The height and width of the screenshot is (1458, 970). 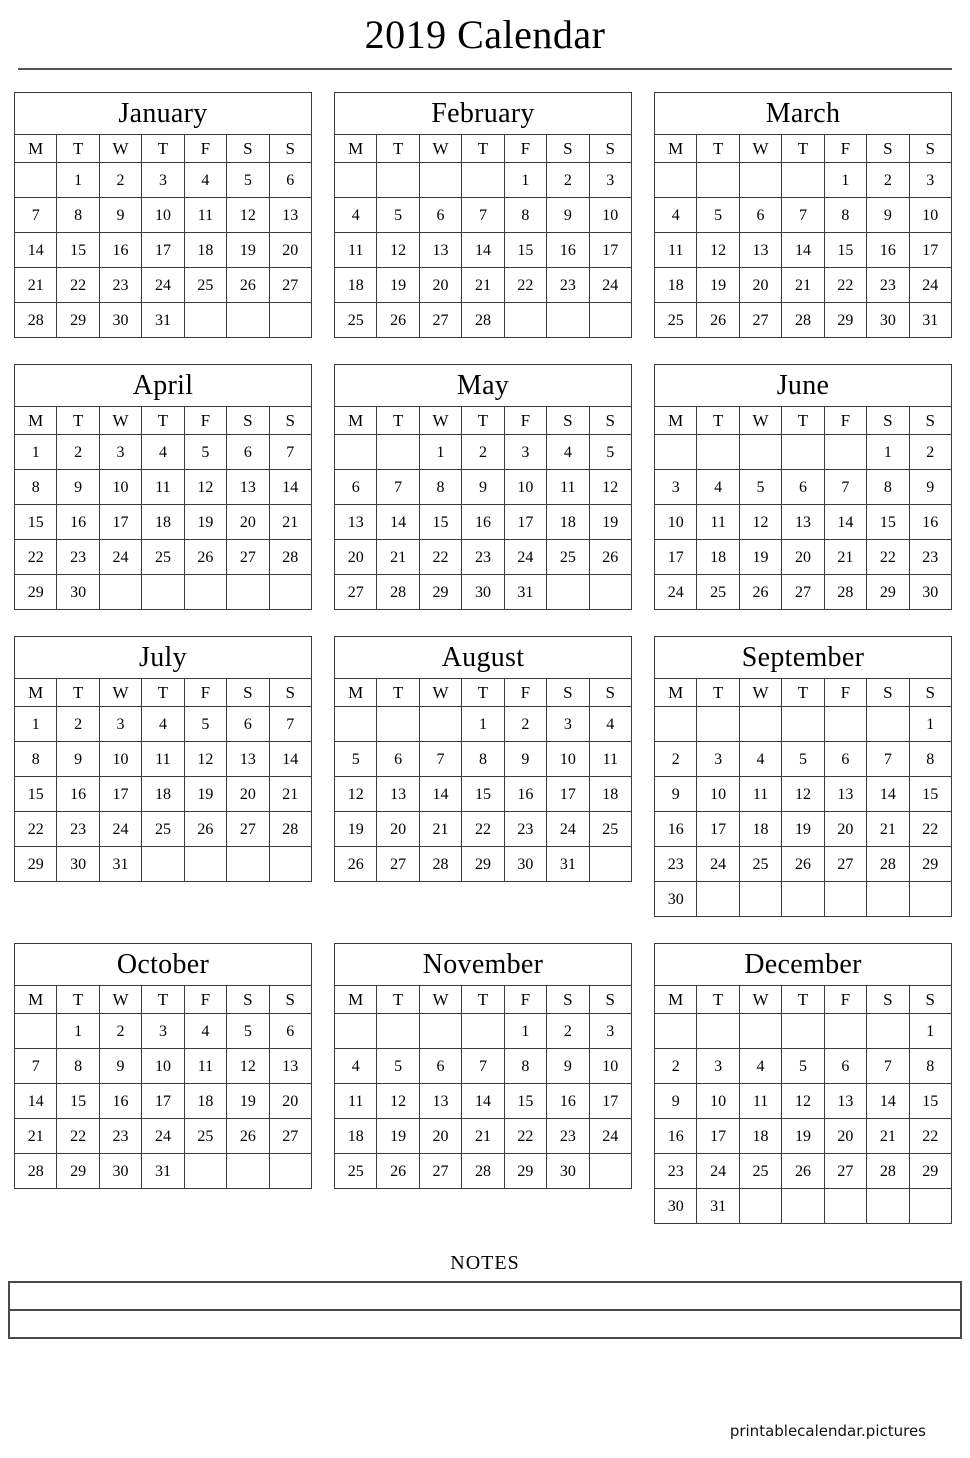 I want to click on day-cell: 23, so click(x=568, y=1136).